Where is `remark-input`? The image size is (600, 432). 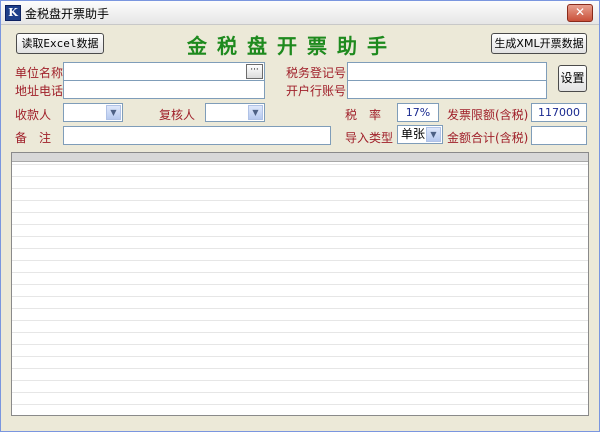 remark-input is located at coordinates (197, 135).